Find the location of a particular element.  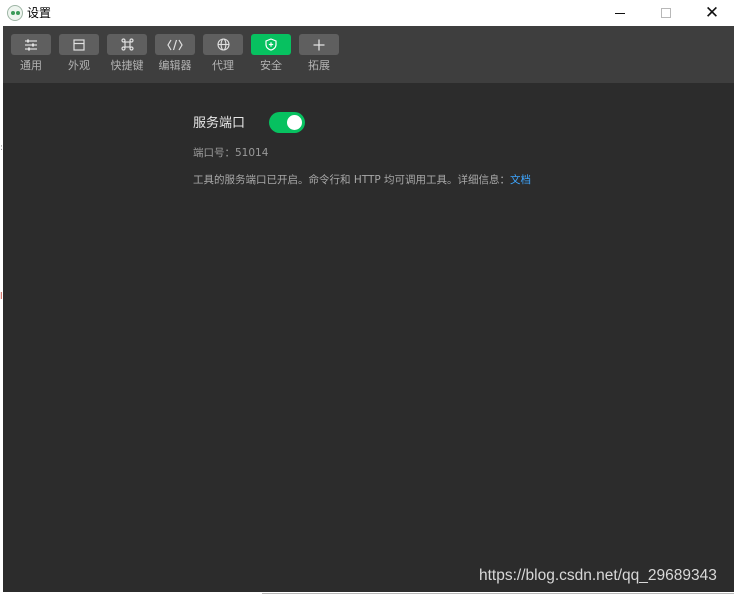

maximize-icon is located at coordinates (666, 13).